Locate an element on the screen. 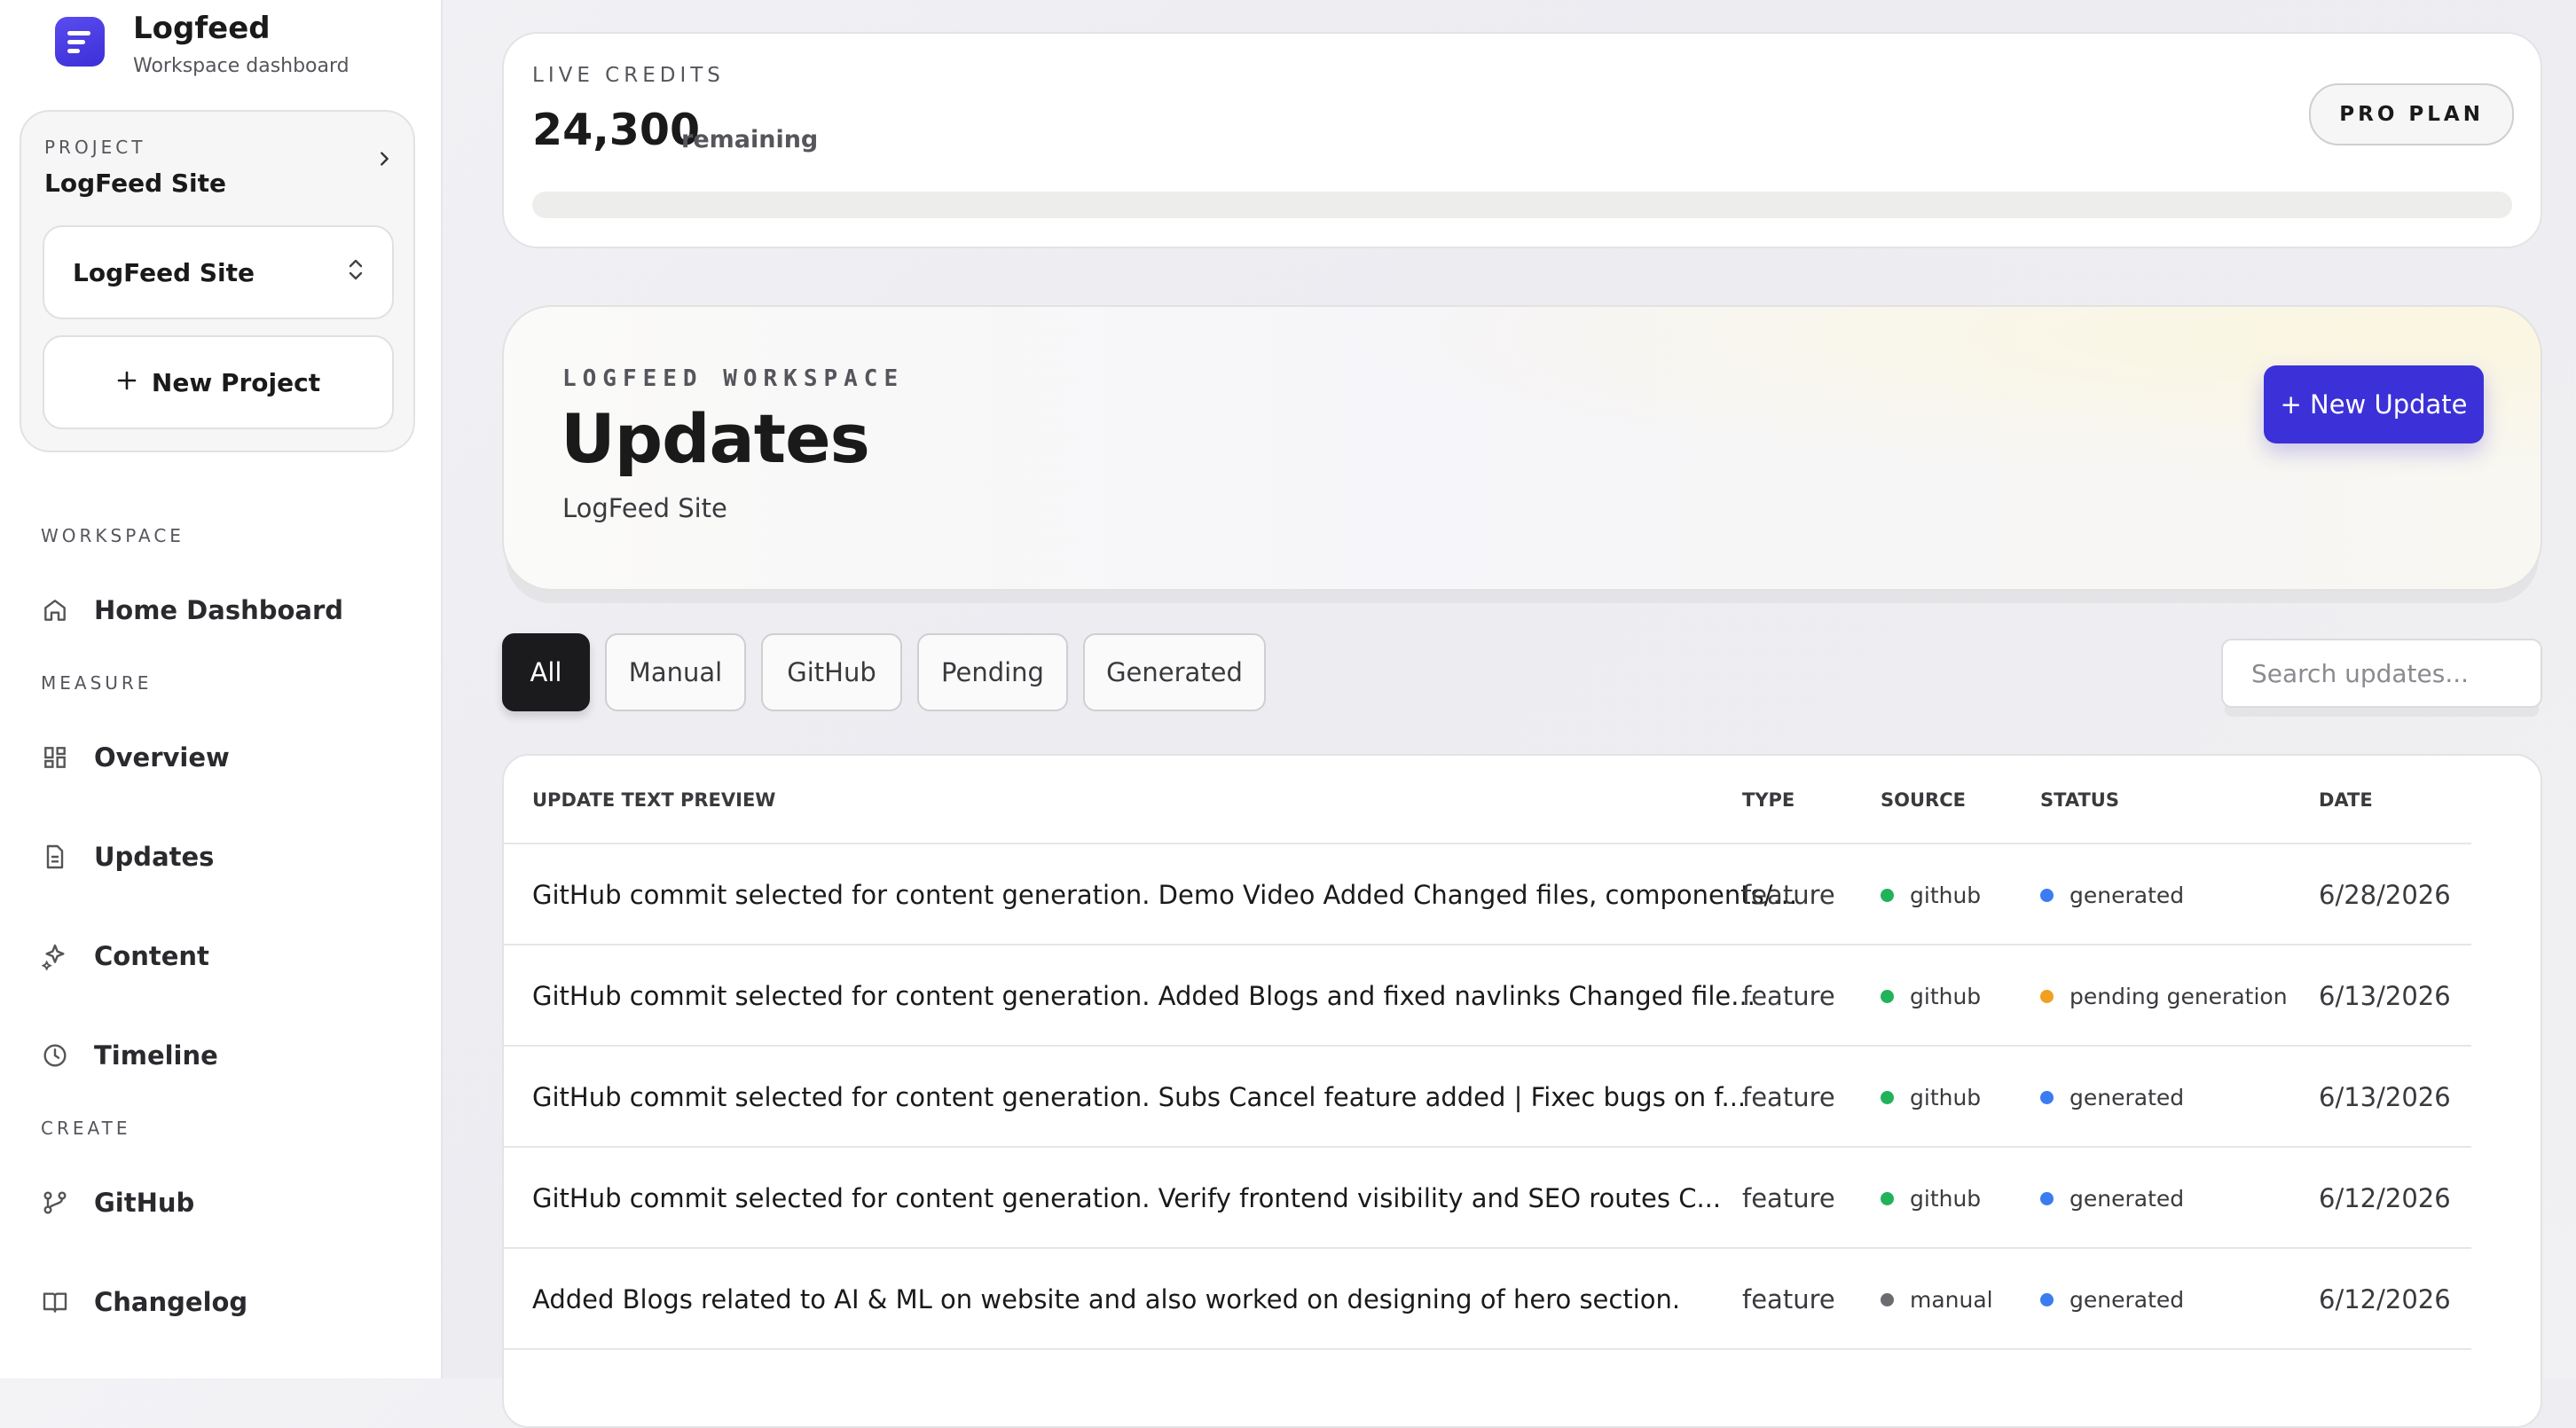  credits-progress-bar is located at coordinates (1522, 205).